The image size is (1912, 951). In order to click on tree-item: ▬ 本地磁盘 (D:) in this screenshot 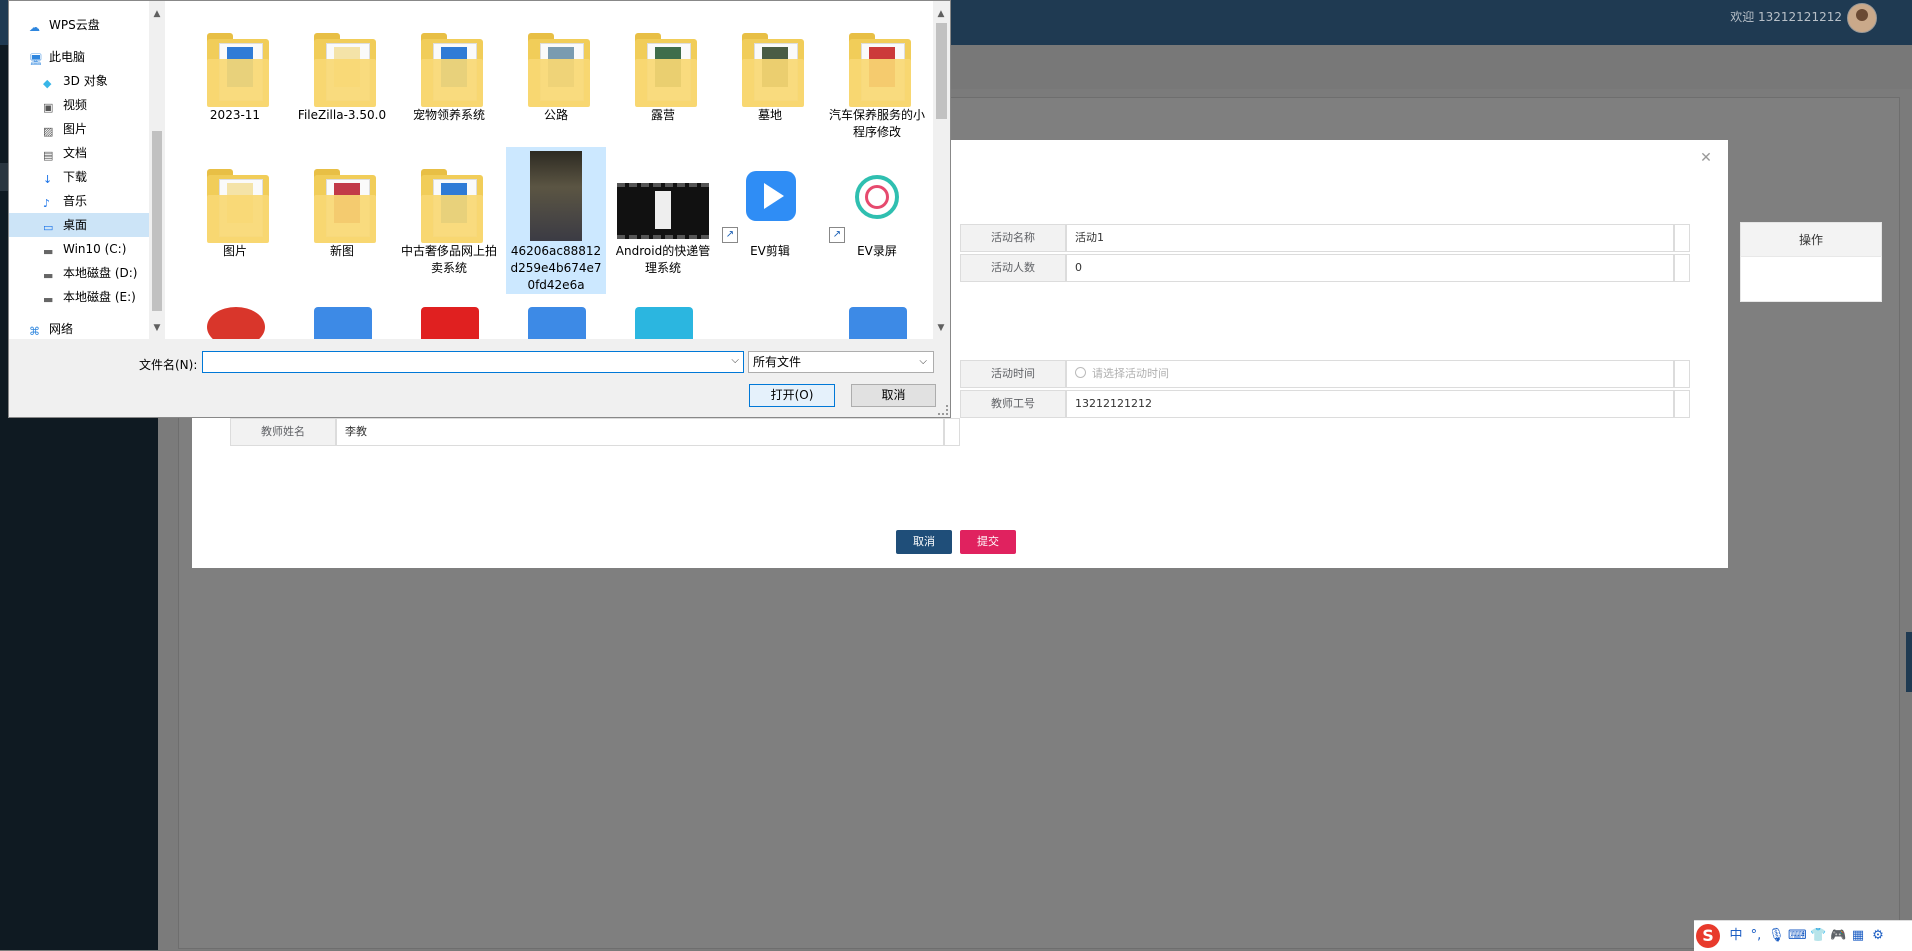, I will do `click(79, 273)`.